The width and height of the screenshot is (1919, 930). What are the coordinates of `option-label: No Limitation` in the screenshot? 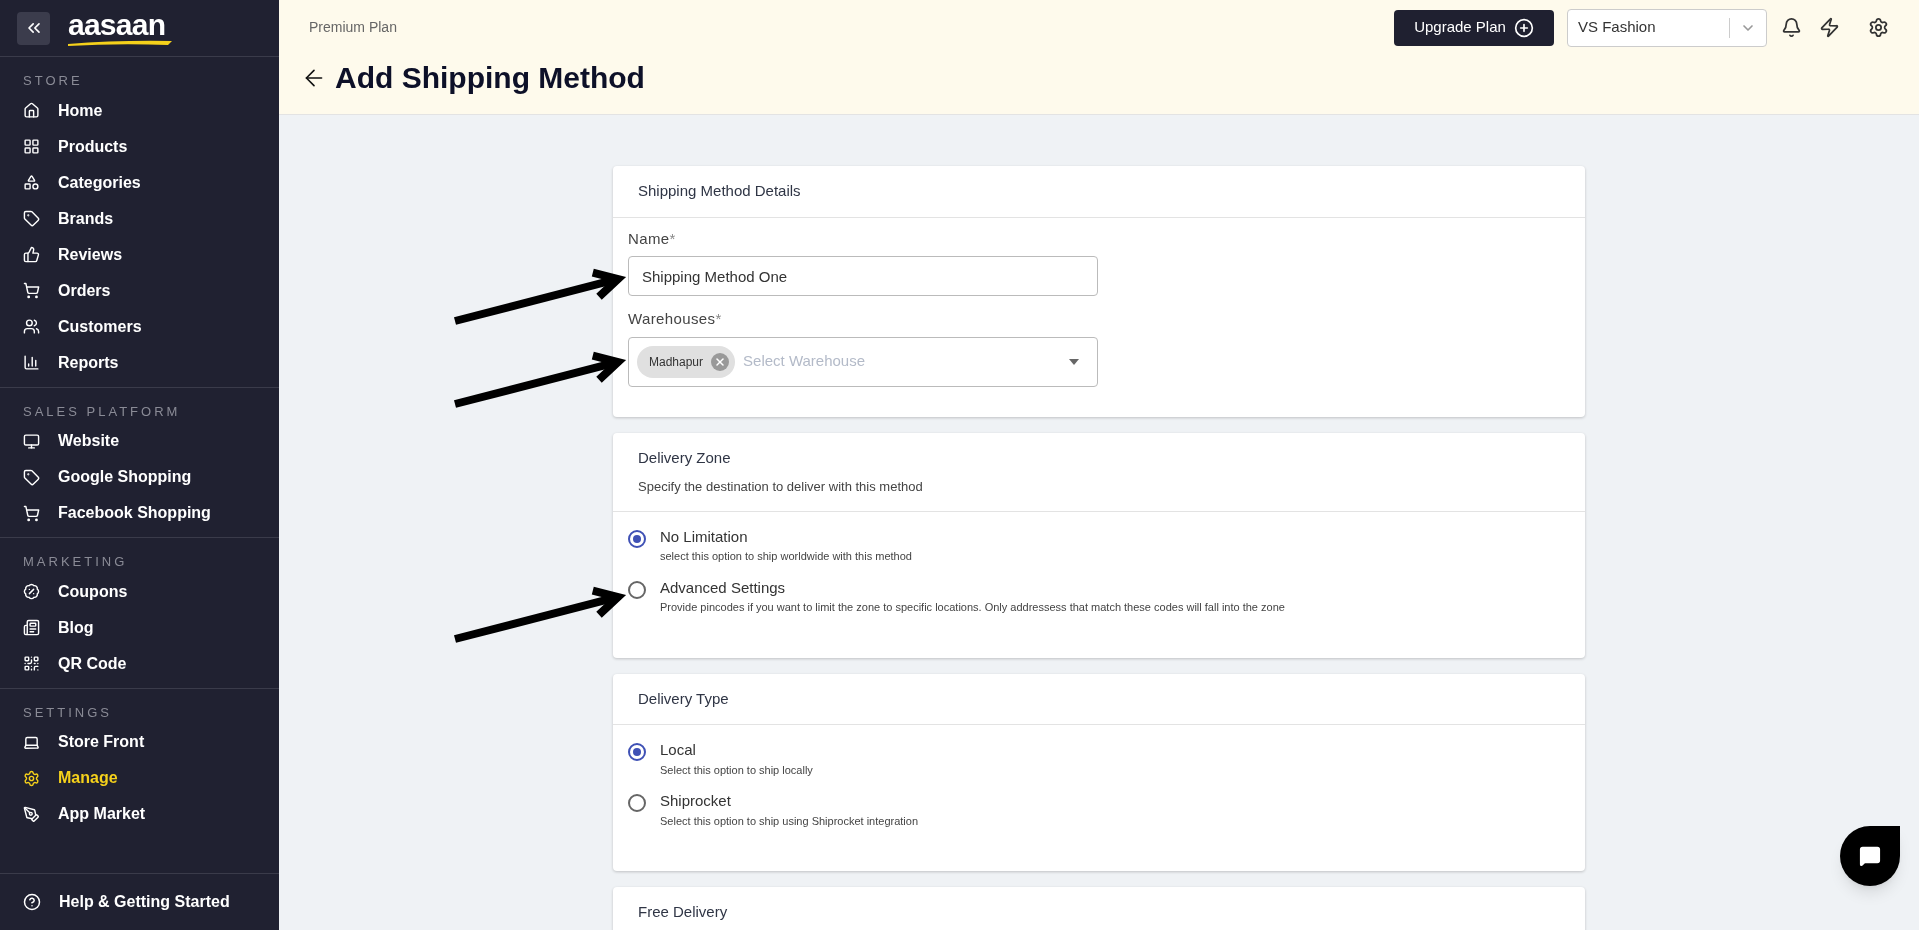 It's located at (704, 536).